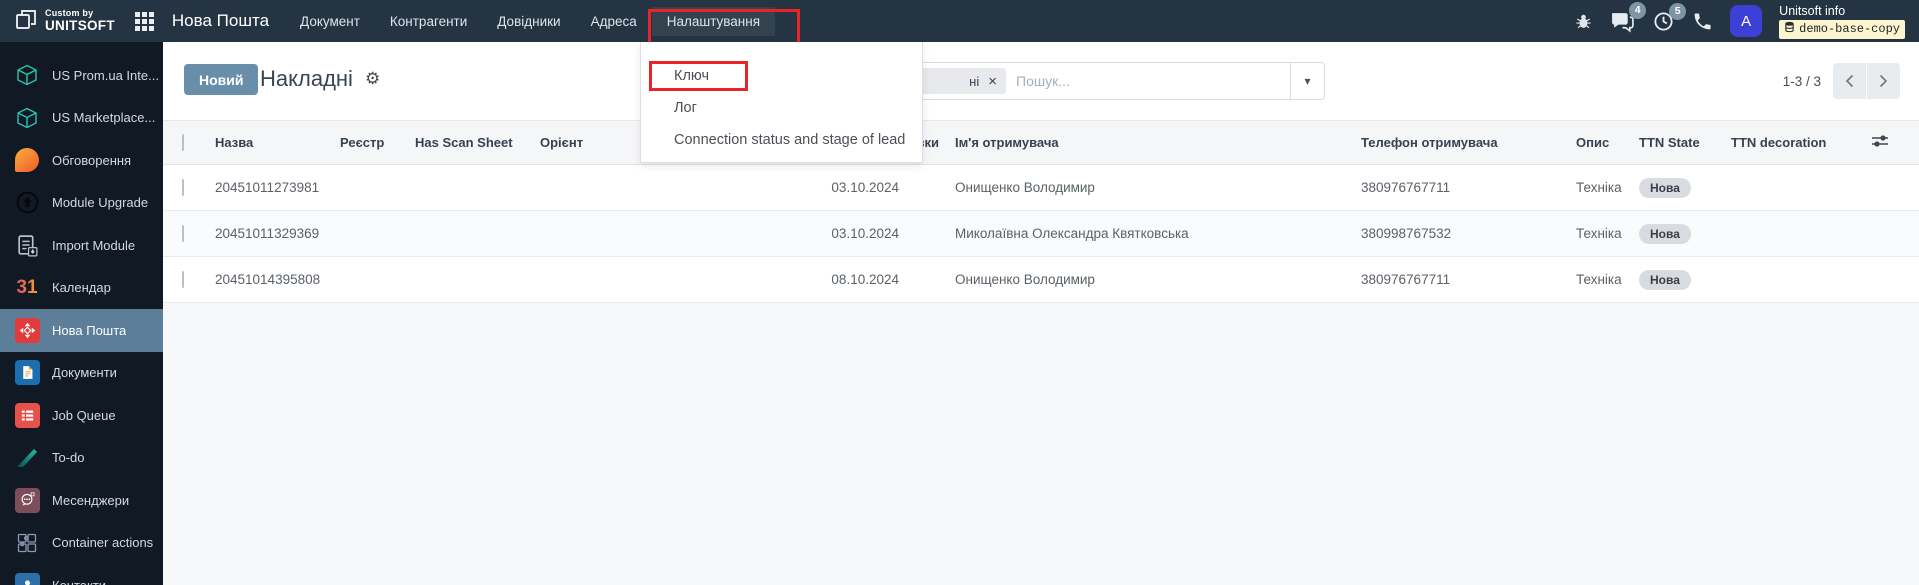 Image resolution: width=1919 pixels, height=585 pixels. Describe the element at coordinates (781, 76) in the screenshot. I see `dropdown-item-key: Ключ` at that location.